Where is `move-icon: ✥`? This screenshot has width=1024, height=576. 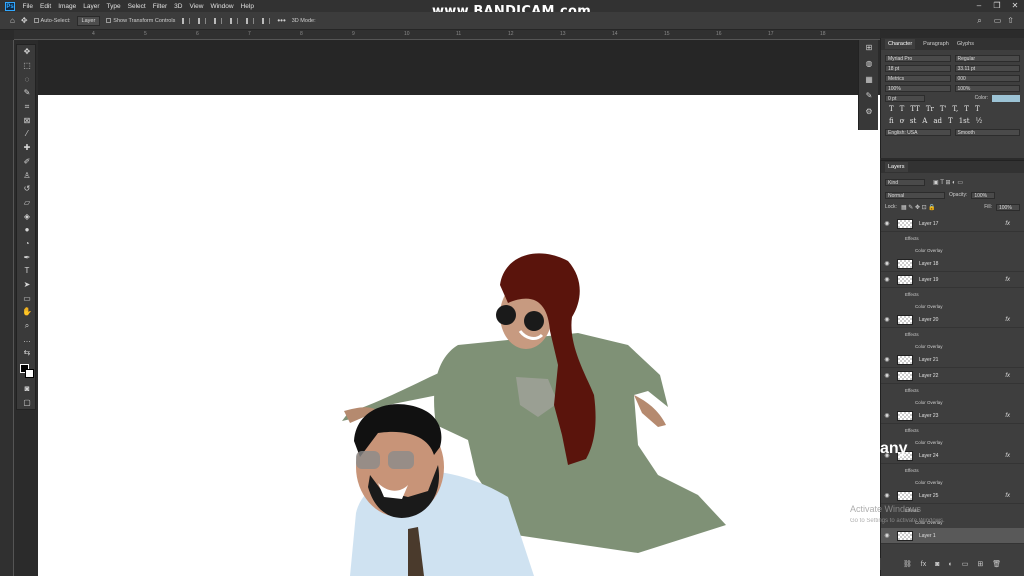
move-icon: ✥ is located at coordinates (27, 52).